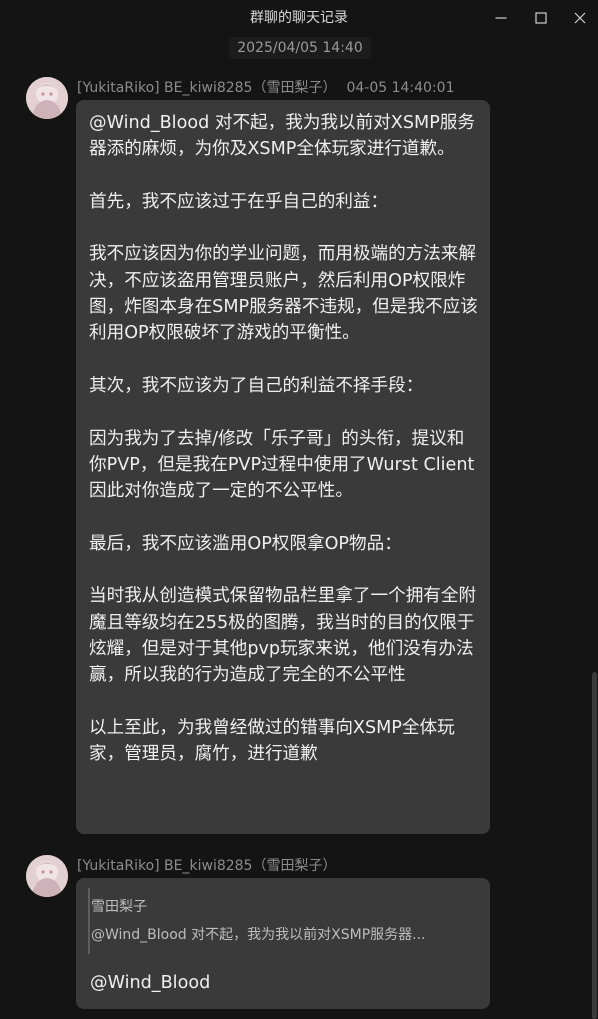 The height and width of the screenshot is (1019, 598). What do you see at coordinates (119, 907) in the screenshot?
I see `quote-author: 雪田梨子` at bounding box center [119, 907].